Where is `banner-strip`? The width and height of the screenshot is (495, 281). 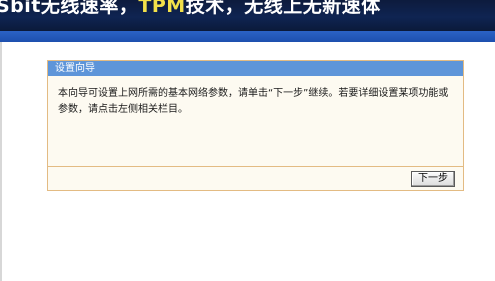 banner-strip is located at coordinates (247, 36).